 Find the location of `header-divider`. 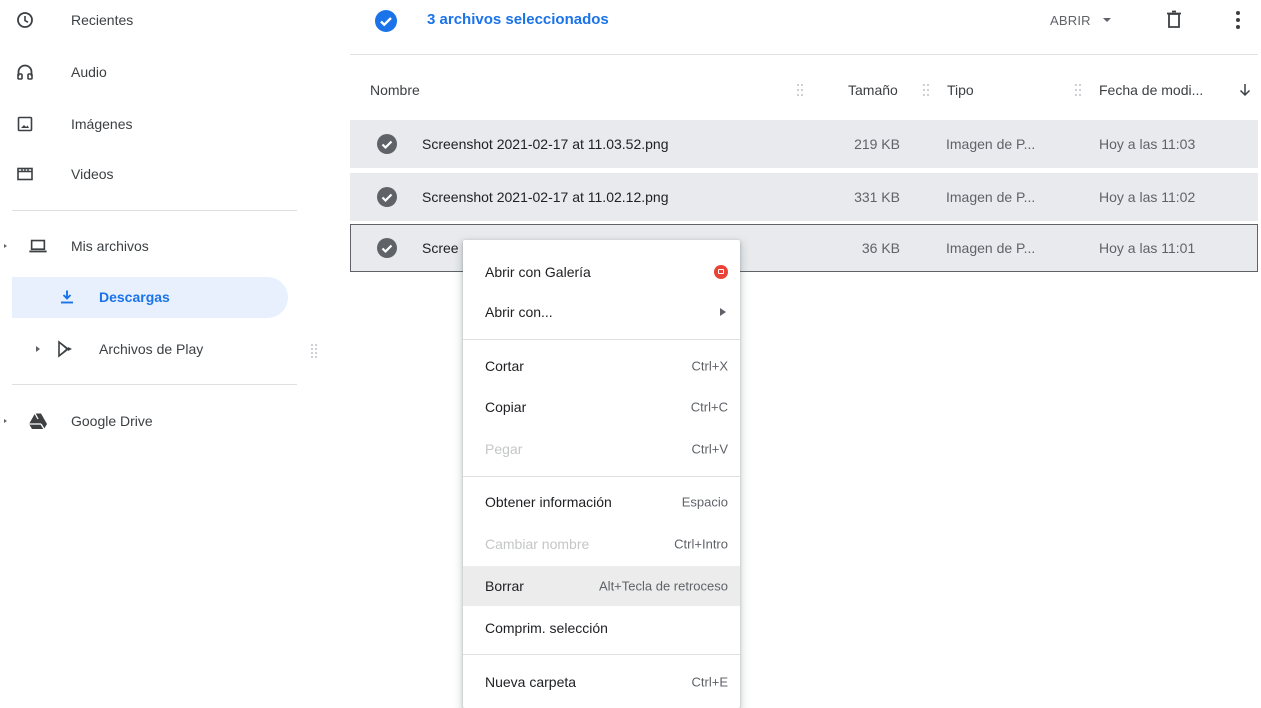

header-divider is located at coordinates (804, 54).